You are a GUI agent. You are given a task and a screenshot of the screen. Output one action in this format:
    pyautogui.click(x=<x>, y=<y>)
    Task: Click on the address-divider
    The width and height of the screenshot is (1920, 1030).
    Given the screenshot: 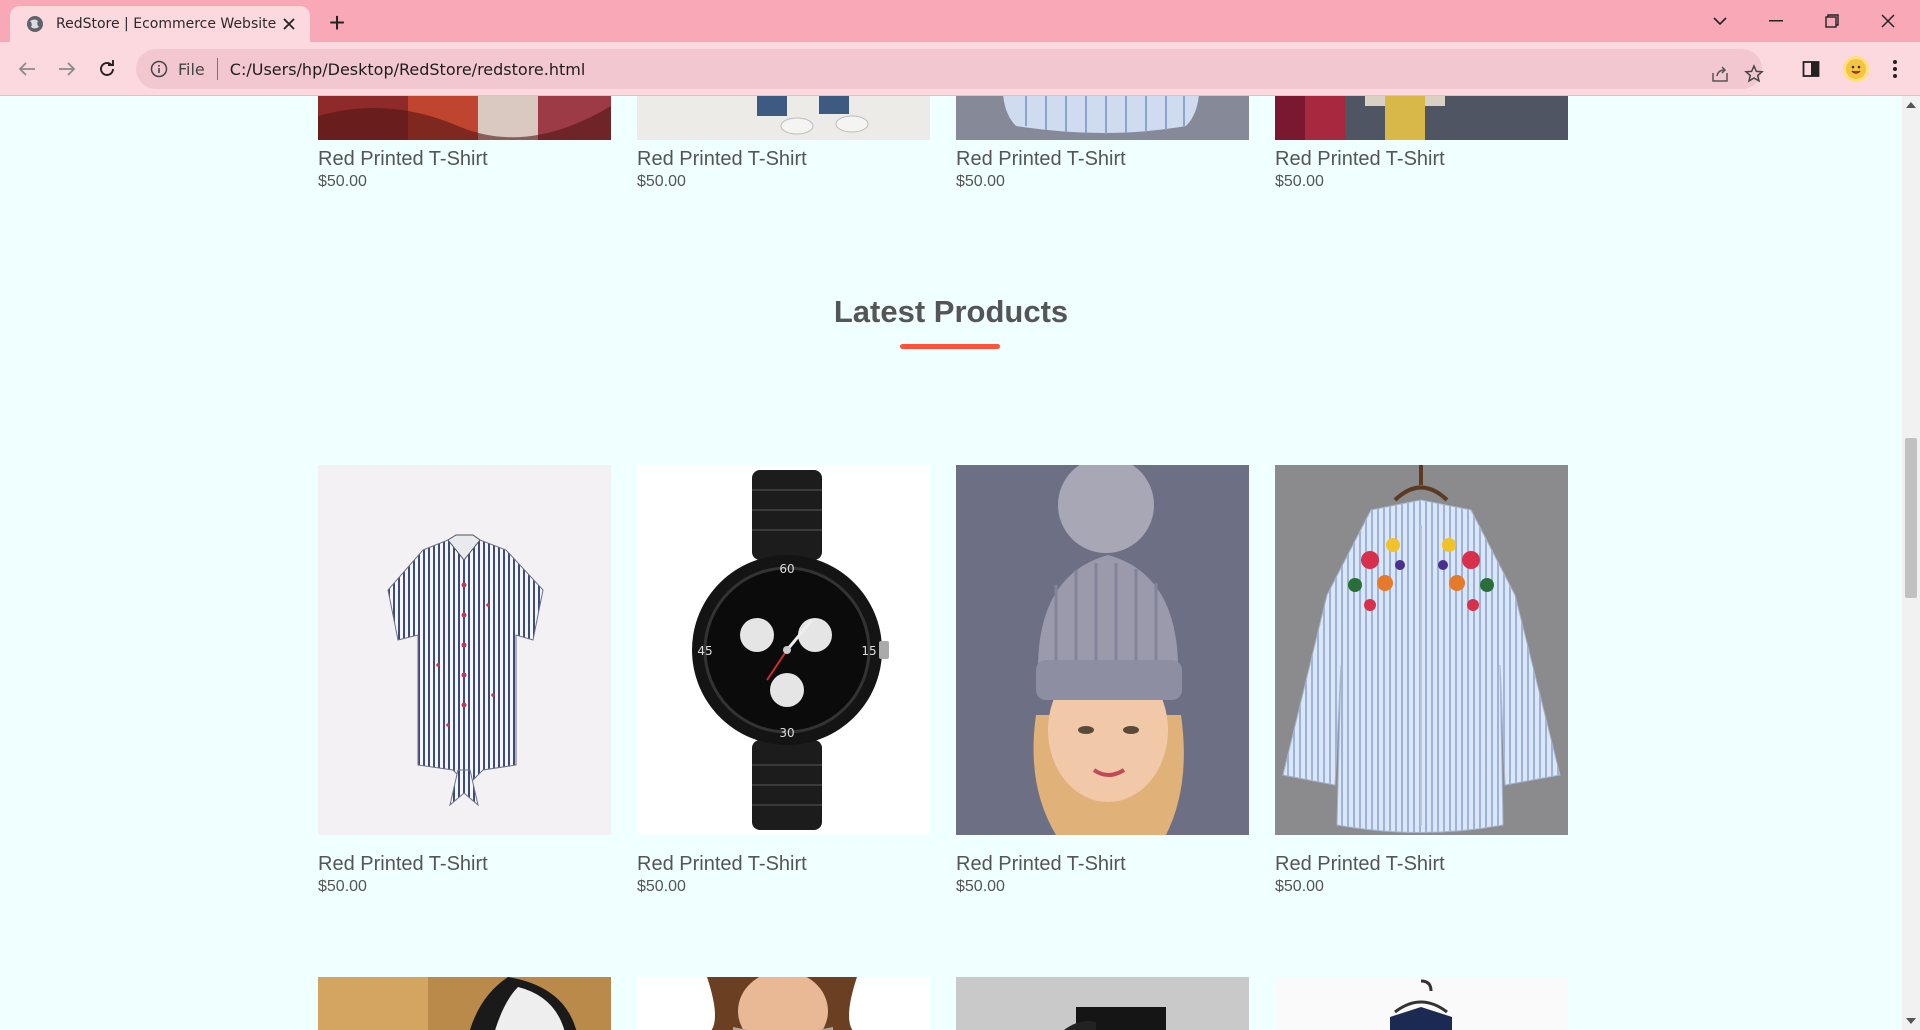 What is the action you would take?
    pyautogui.click(x=217, y=69)
    